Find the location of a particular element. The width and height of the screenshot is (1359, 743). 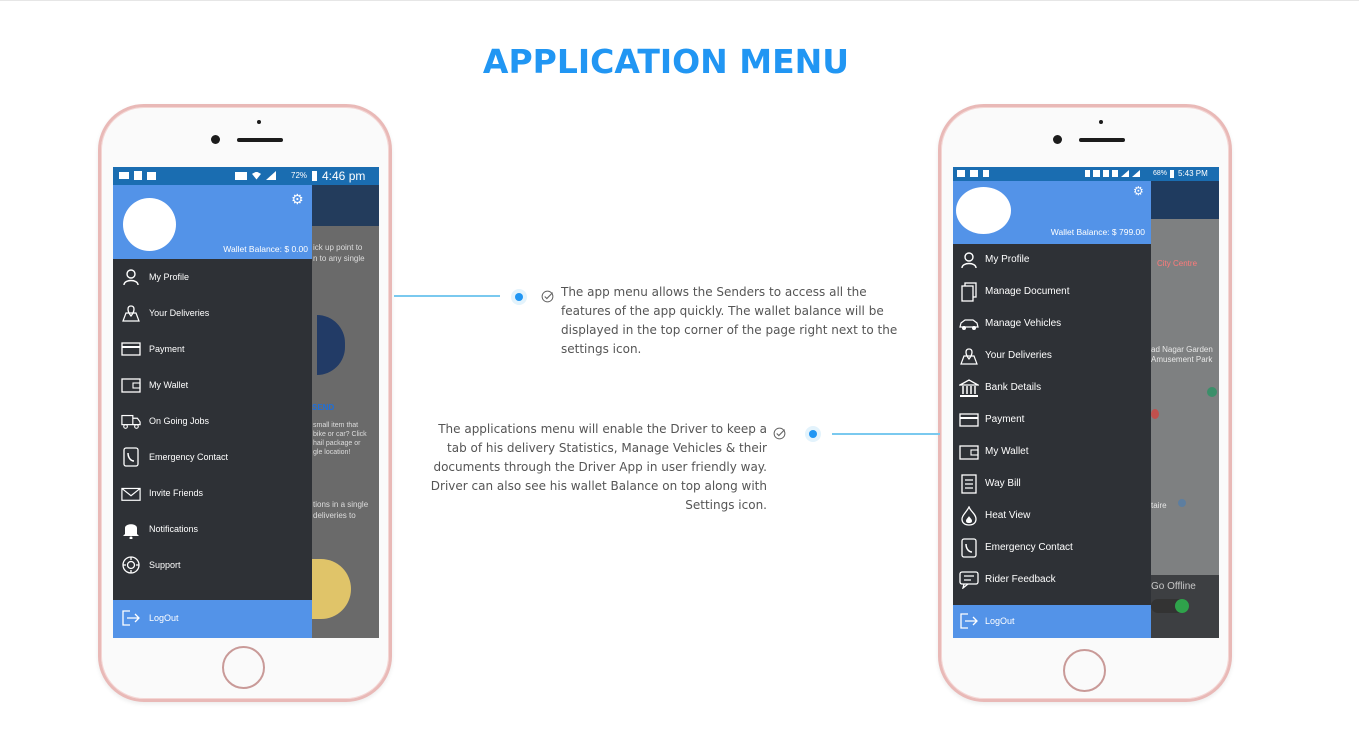

menu-item-notifications: Notifications is located at coordinates (212, 529).